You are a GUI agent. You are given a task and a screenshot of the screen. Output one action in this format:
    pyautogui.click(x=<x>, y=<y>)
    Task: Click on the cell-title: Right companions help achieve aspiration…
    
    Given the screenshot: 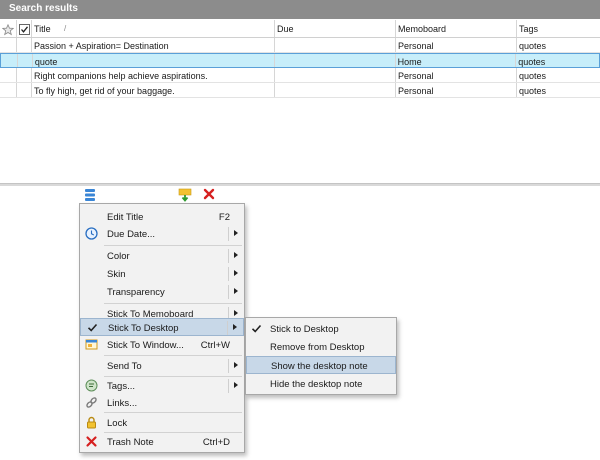 What is the action you would take?
    pyautogui.click(x=153, y=75)
    